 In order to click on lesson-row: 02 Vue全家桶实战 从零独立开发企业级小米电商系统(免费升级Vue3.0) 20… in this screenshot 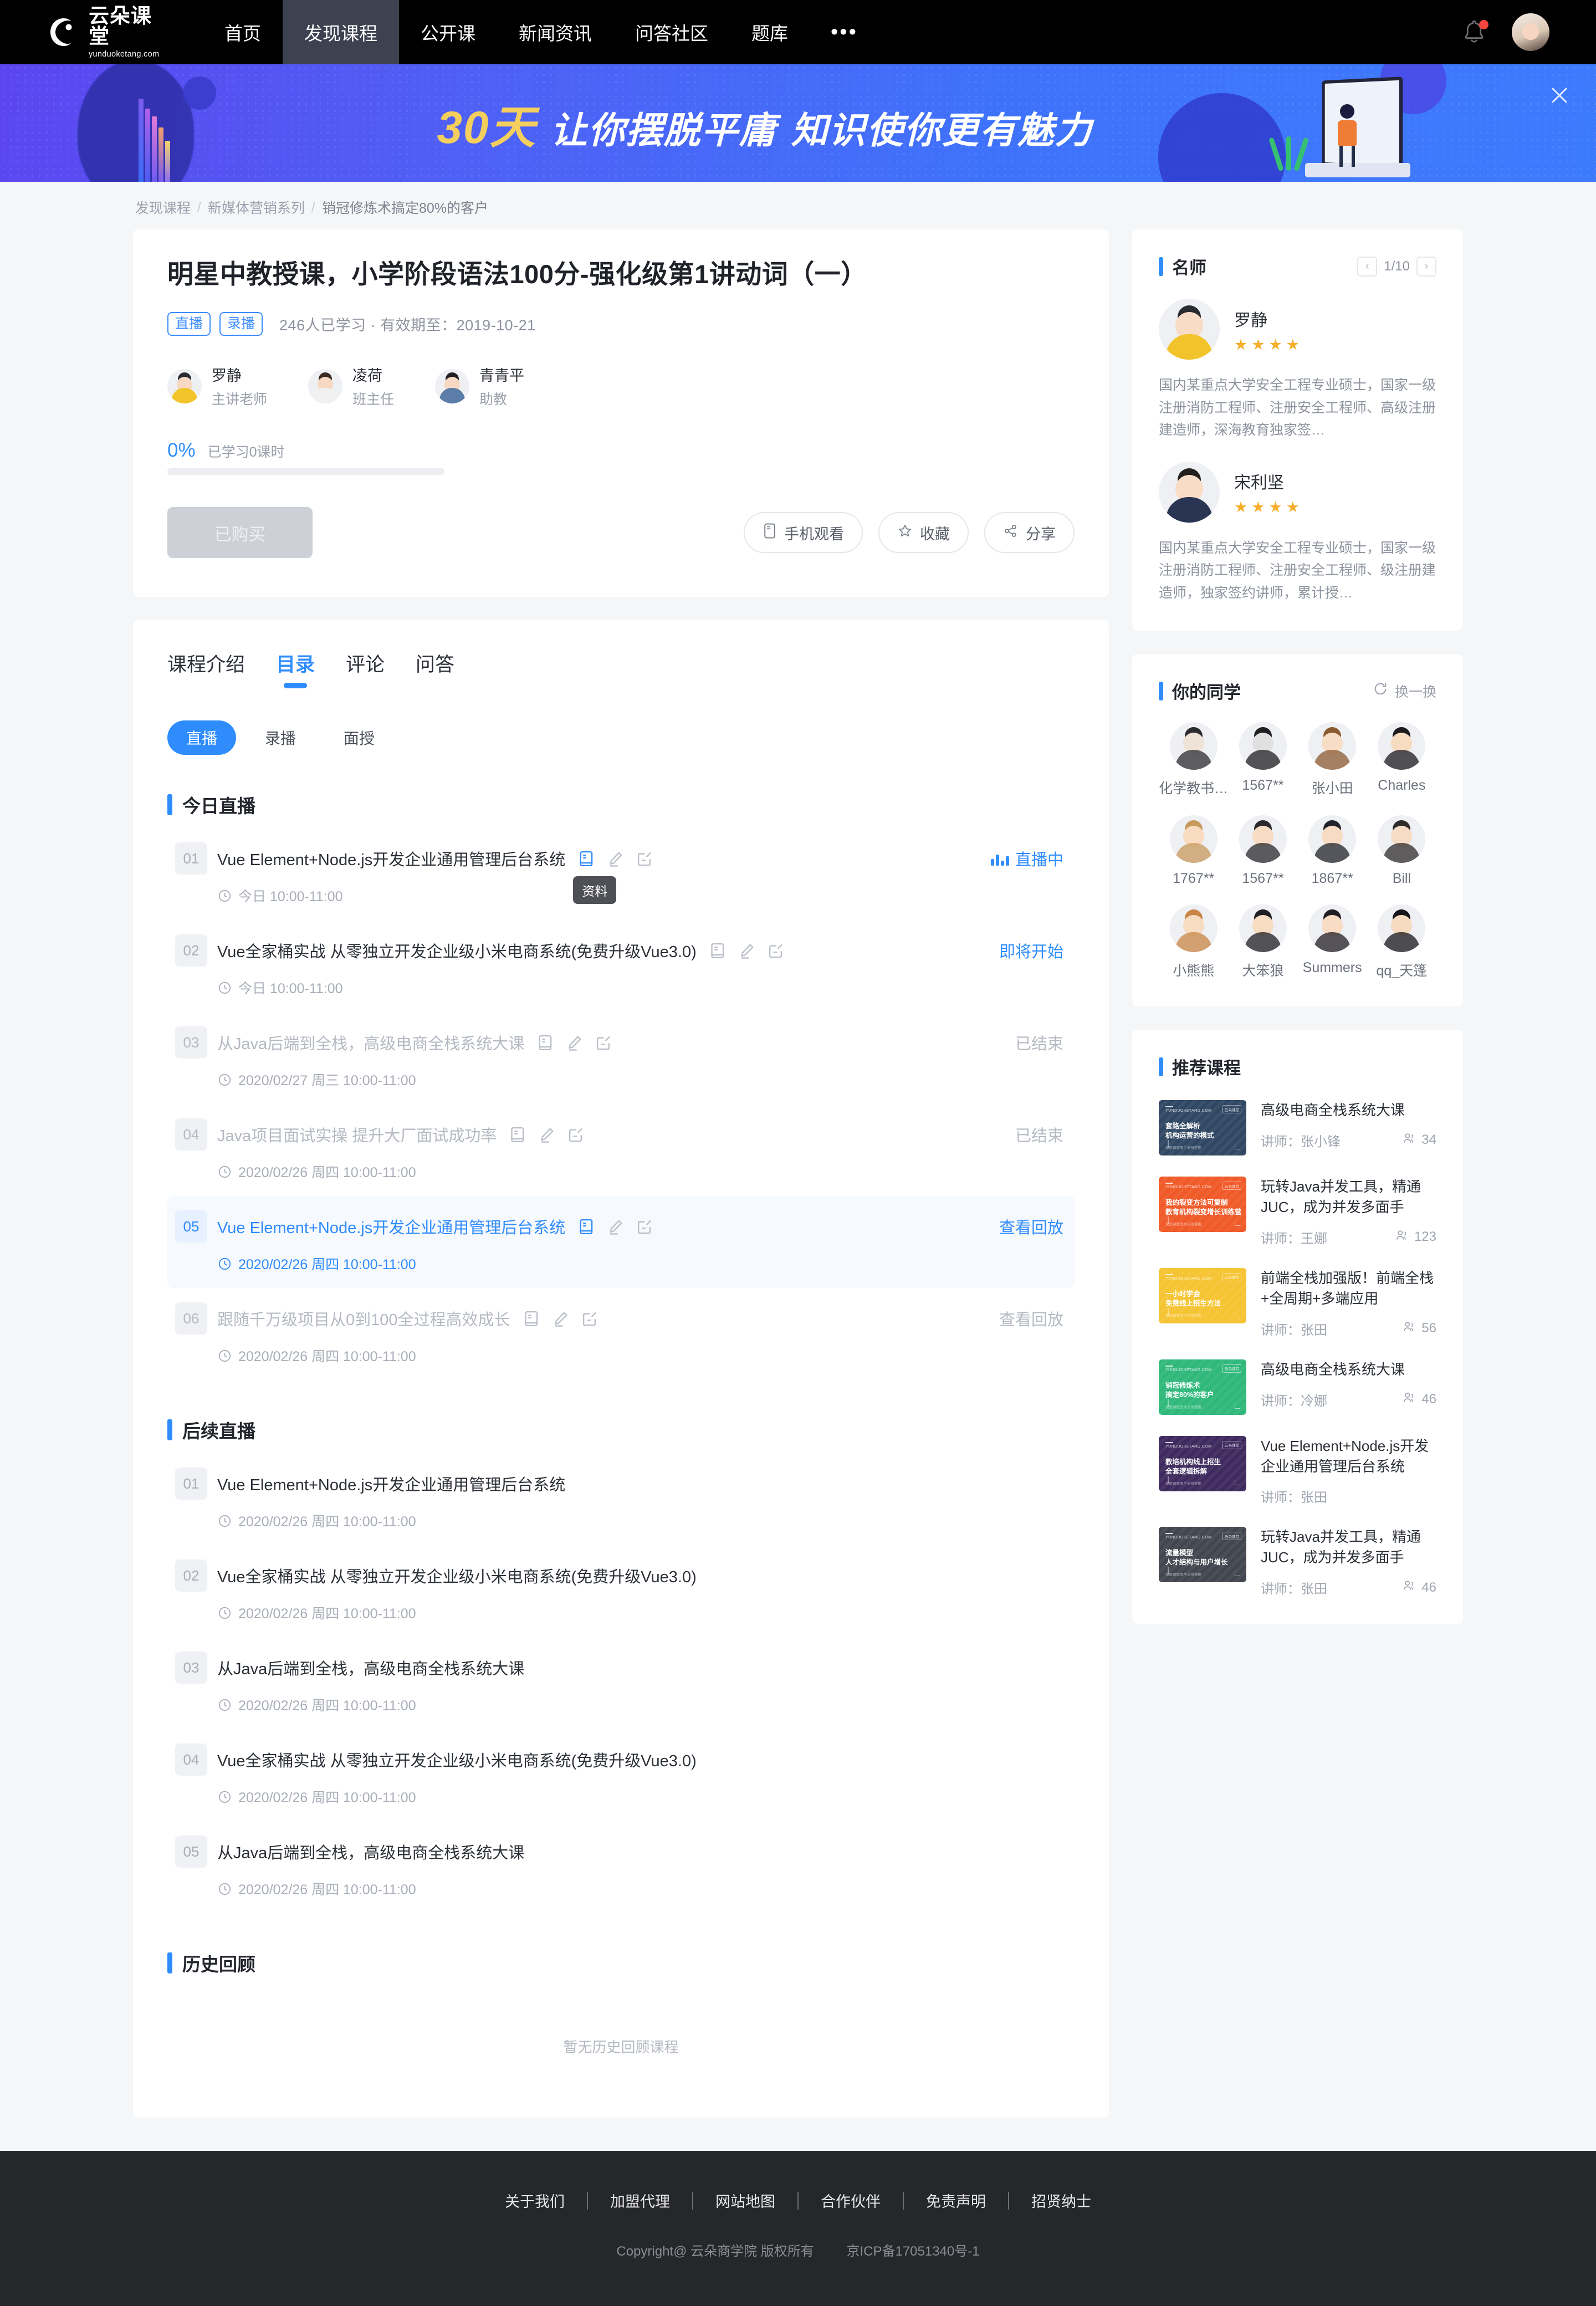, I will do `click(621, 1591)`.